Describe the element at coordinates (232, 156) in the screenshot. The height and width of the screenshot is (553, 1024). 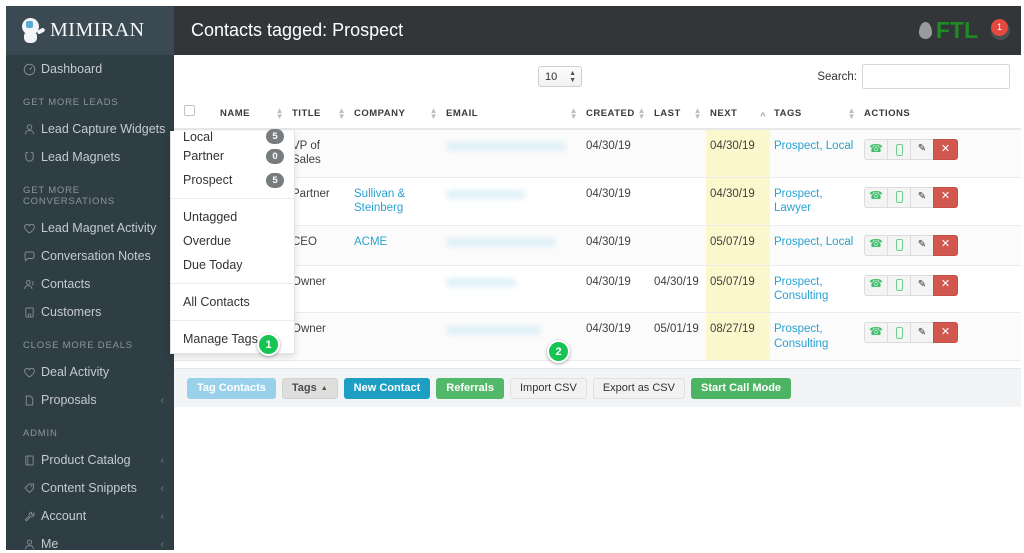
I see `tags-menu-item-partner: Partner 0` at that location.